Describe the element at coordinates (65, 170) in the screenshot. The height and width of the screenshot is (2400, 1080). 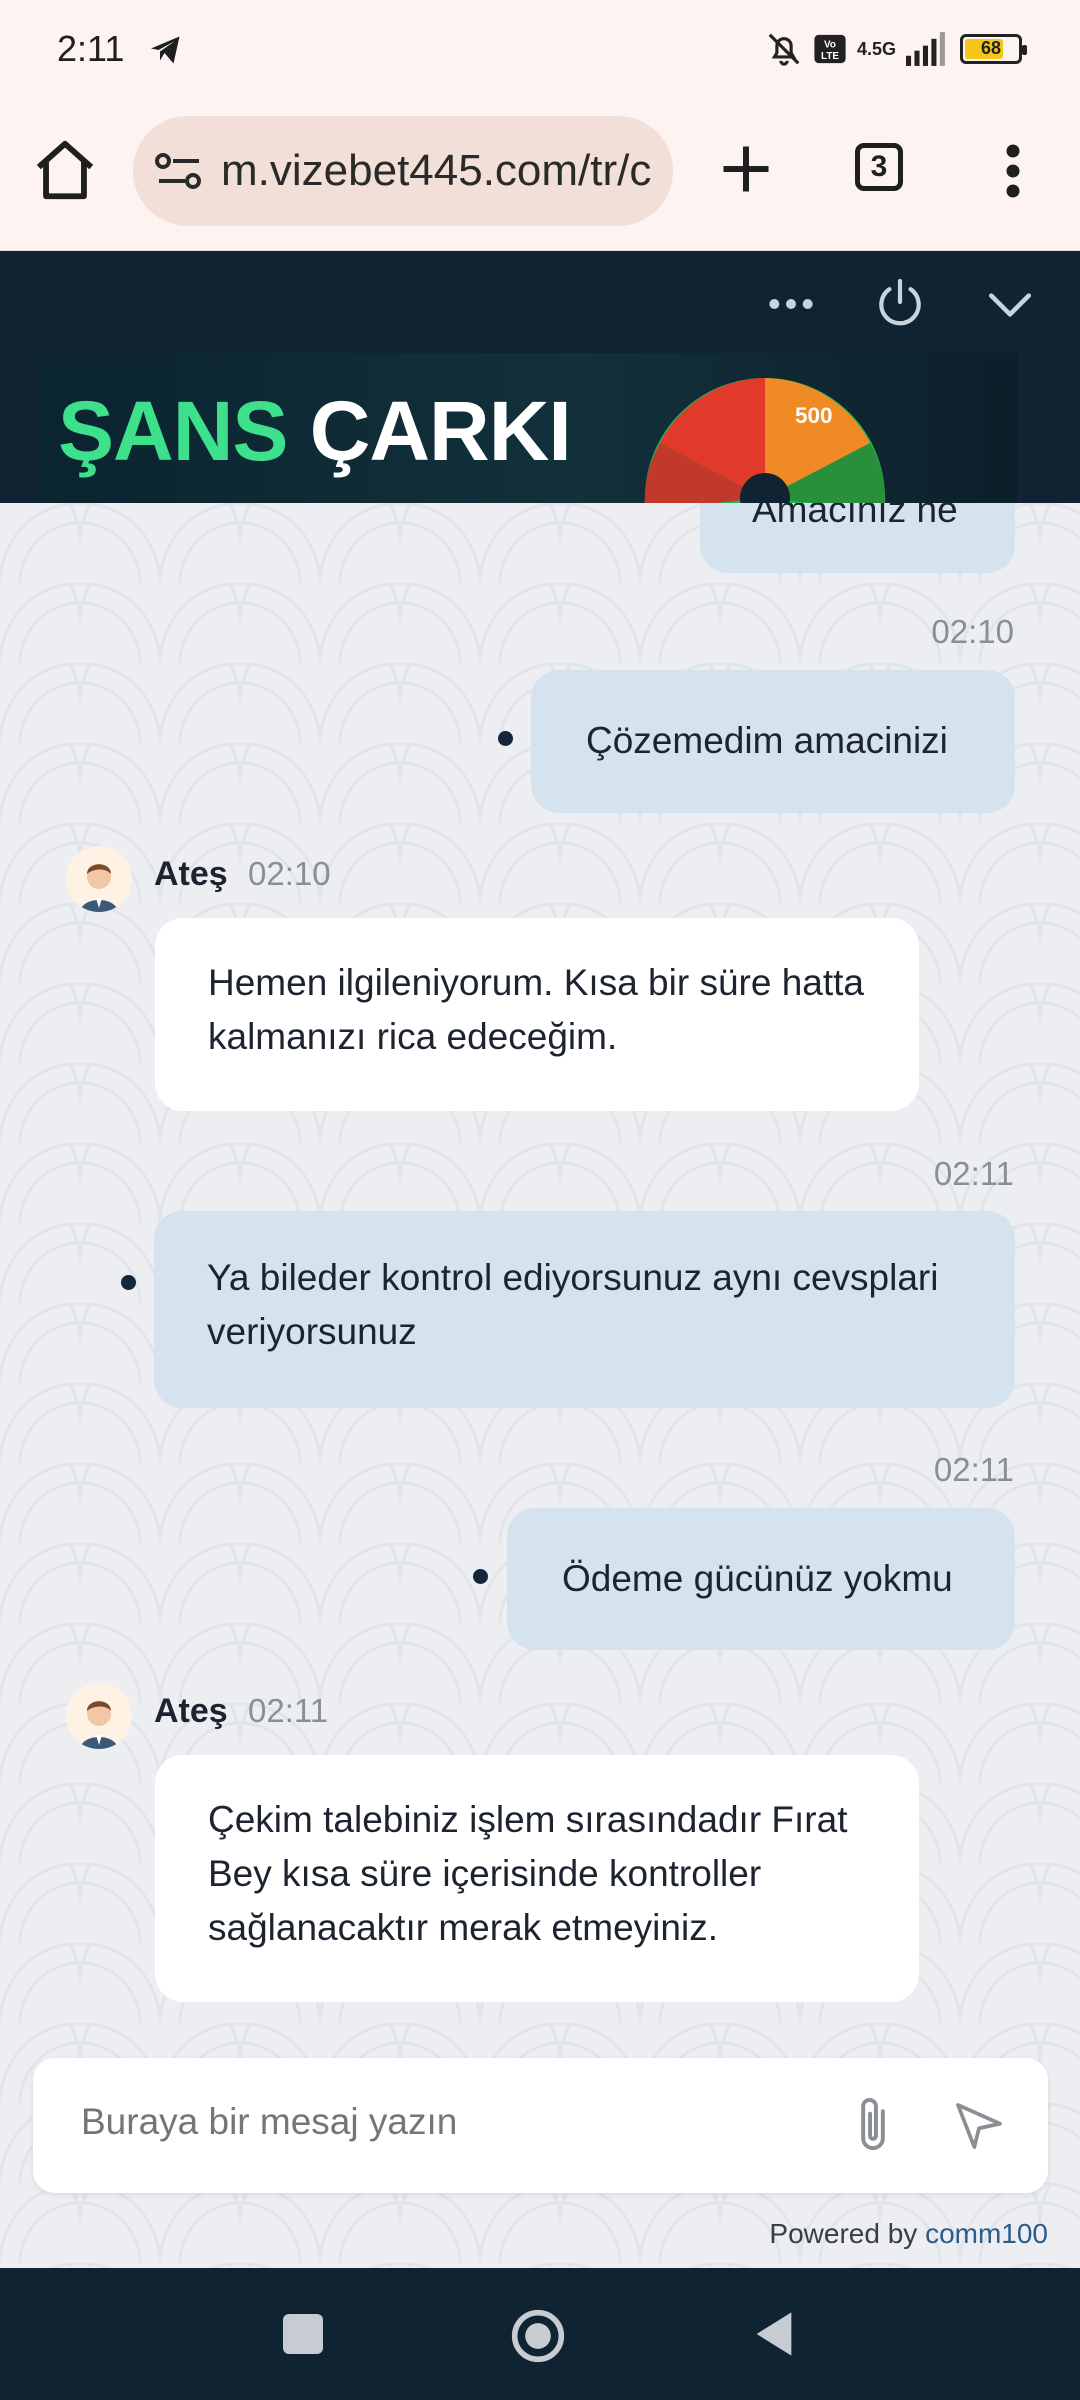
I see `home-icon` at that location.